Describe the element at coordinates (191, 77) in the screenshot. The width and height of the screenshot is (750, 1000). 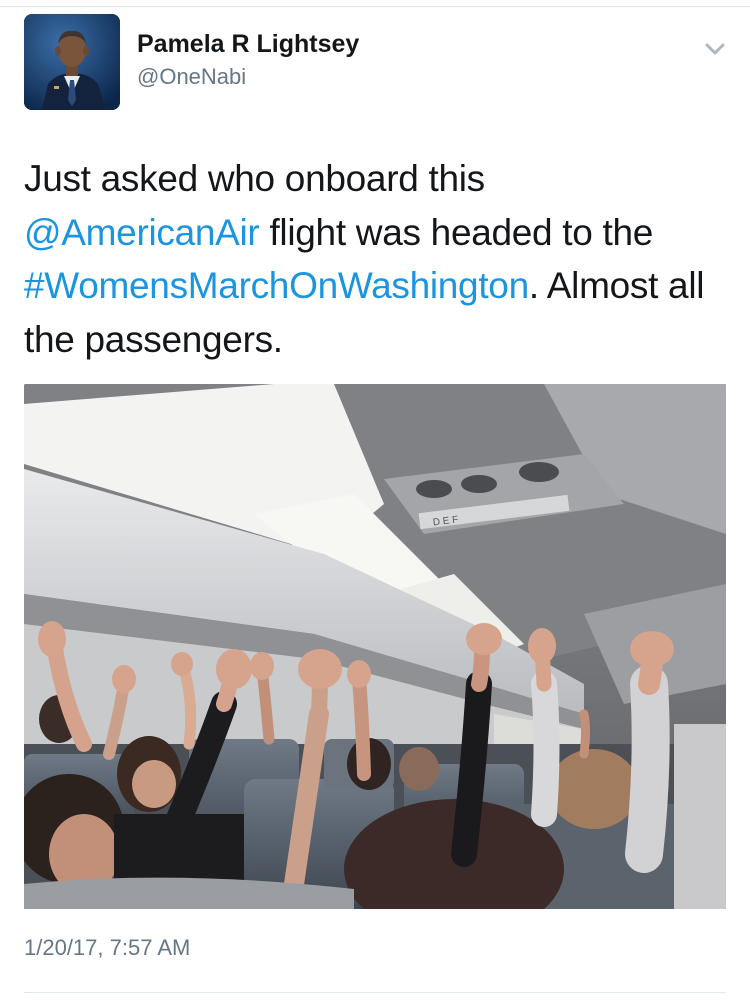
I see `author-handle: @OneNabi` at that location.